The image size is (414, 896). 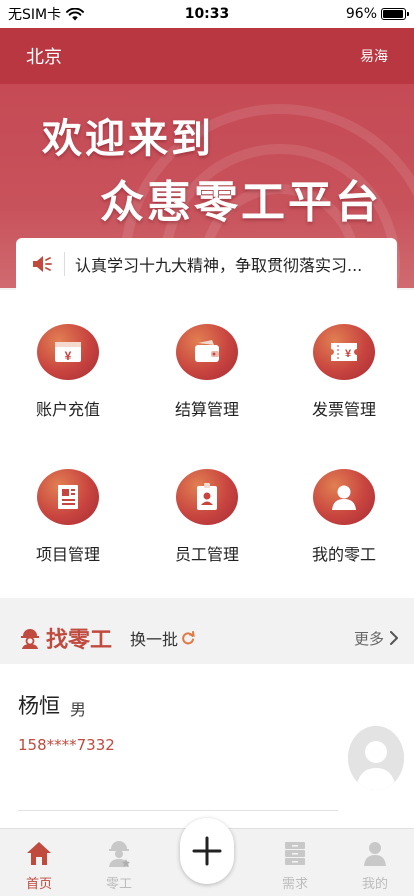 I want to click on more-button: 更多, so click(x=376, y=638).